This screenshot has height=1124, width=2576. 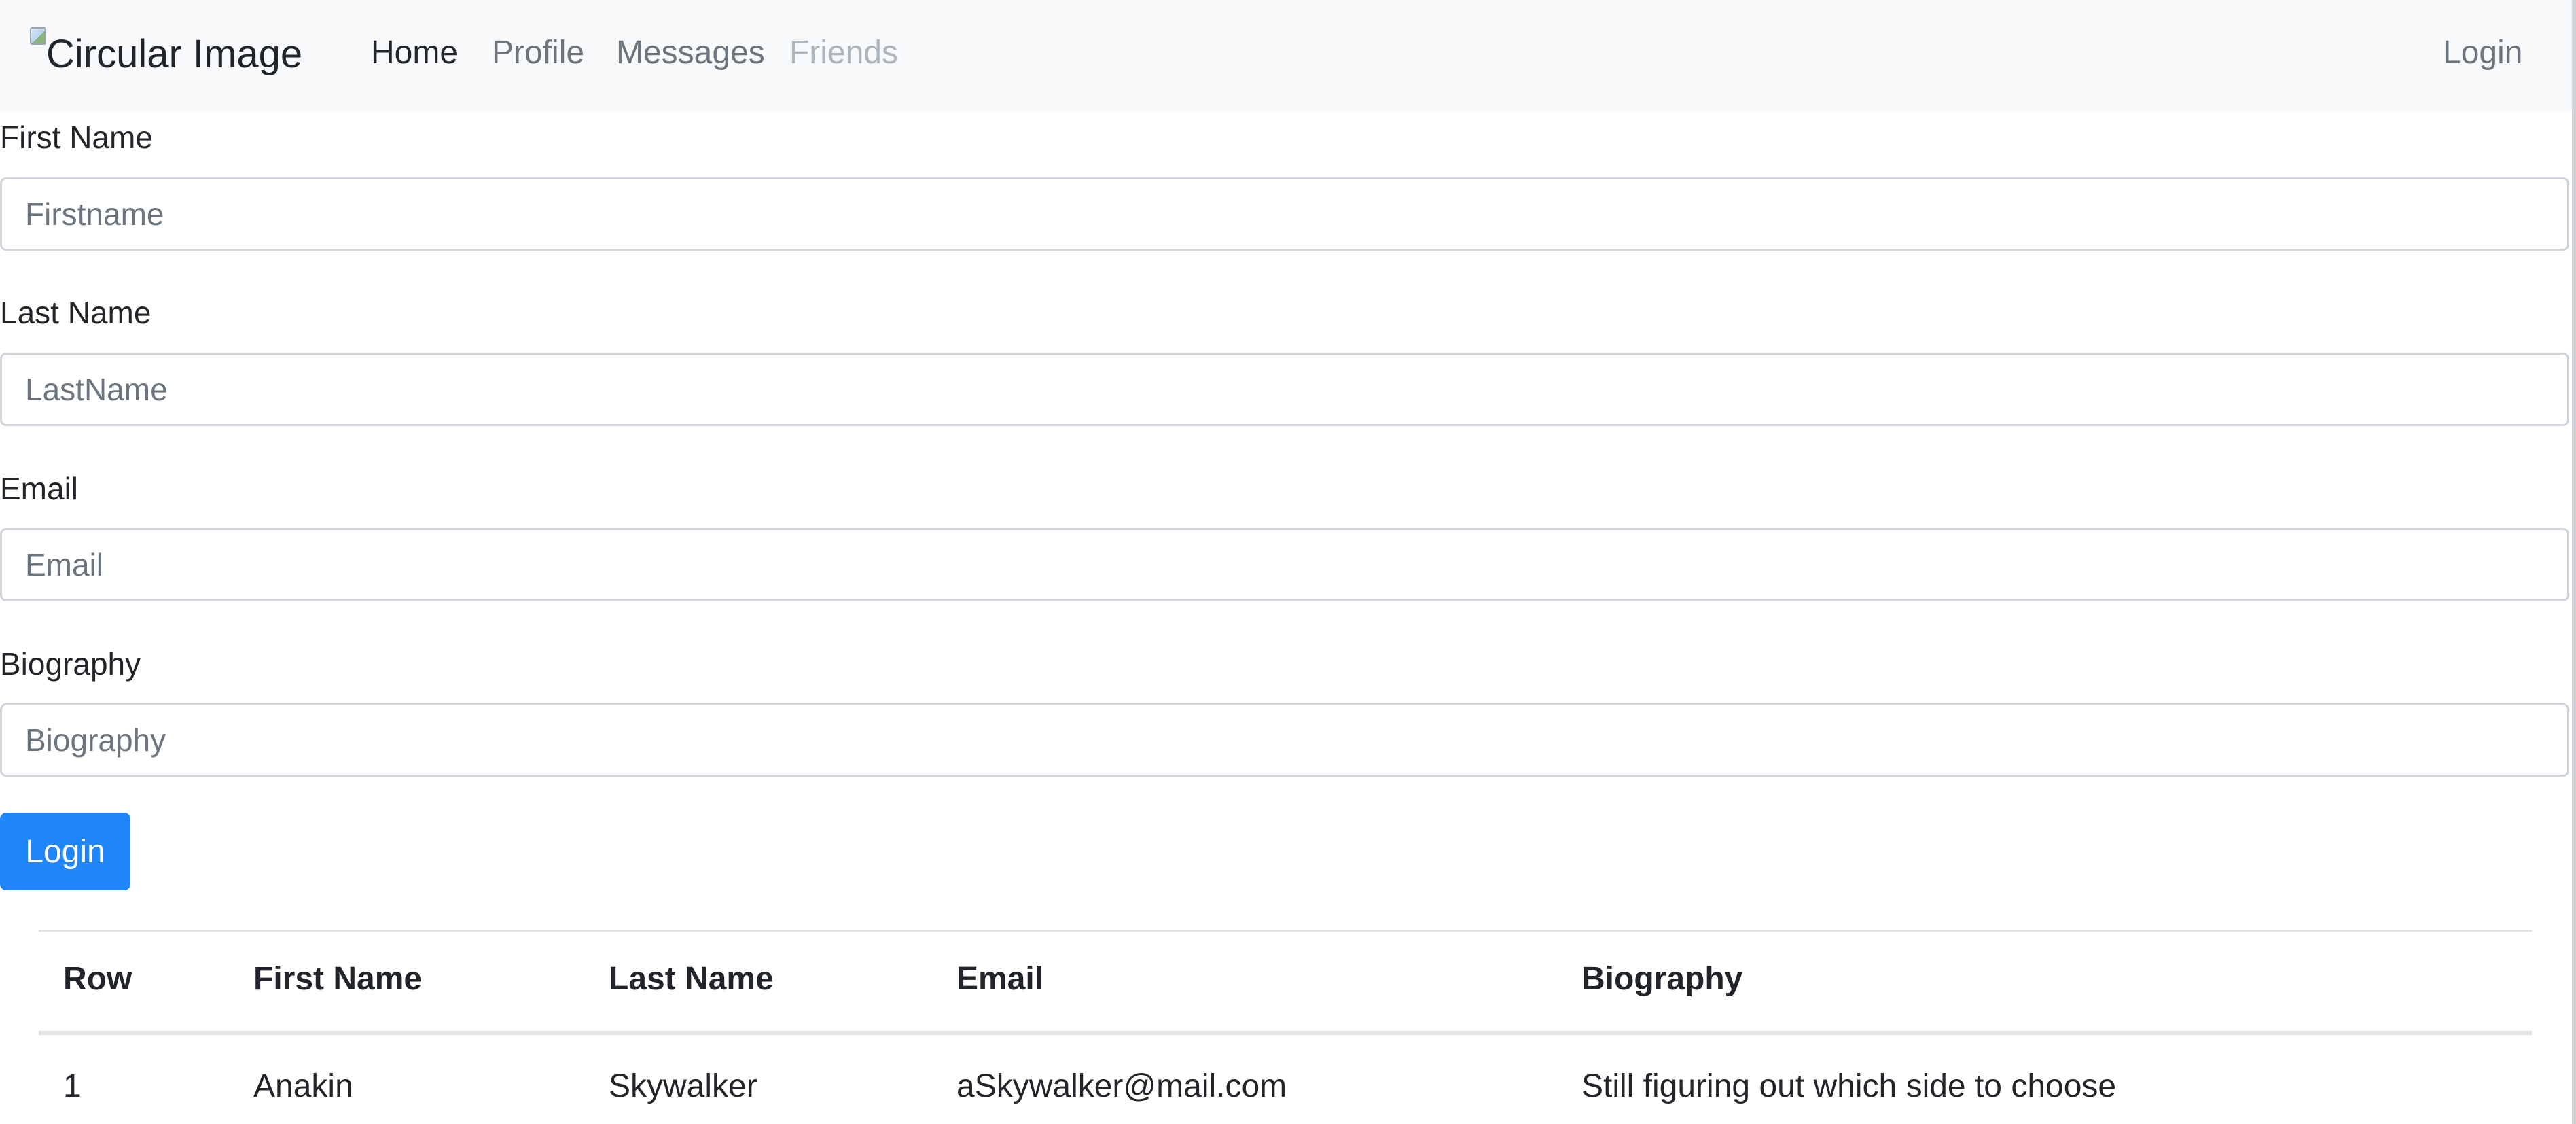 I want to click on column-header-first-name: First Name, so click(x=338, y=979).